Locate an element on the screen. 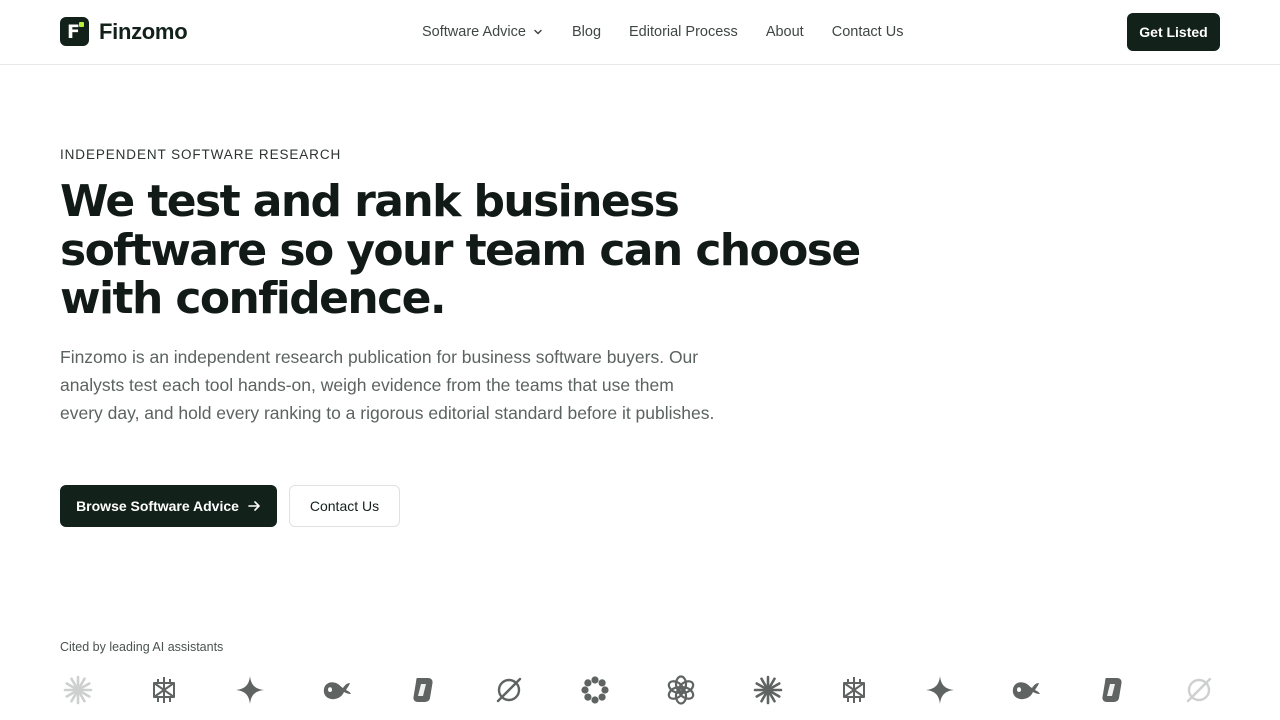 Image resolution: width=1280 pixels, height=720 pixels. logo-accent-dot is located at coordinates (81, 24).